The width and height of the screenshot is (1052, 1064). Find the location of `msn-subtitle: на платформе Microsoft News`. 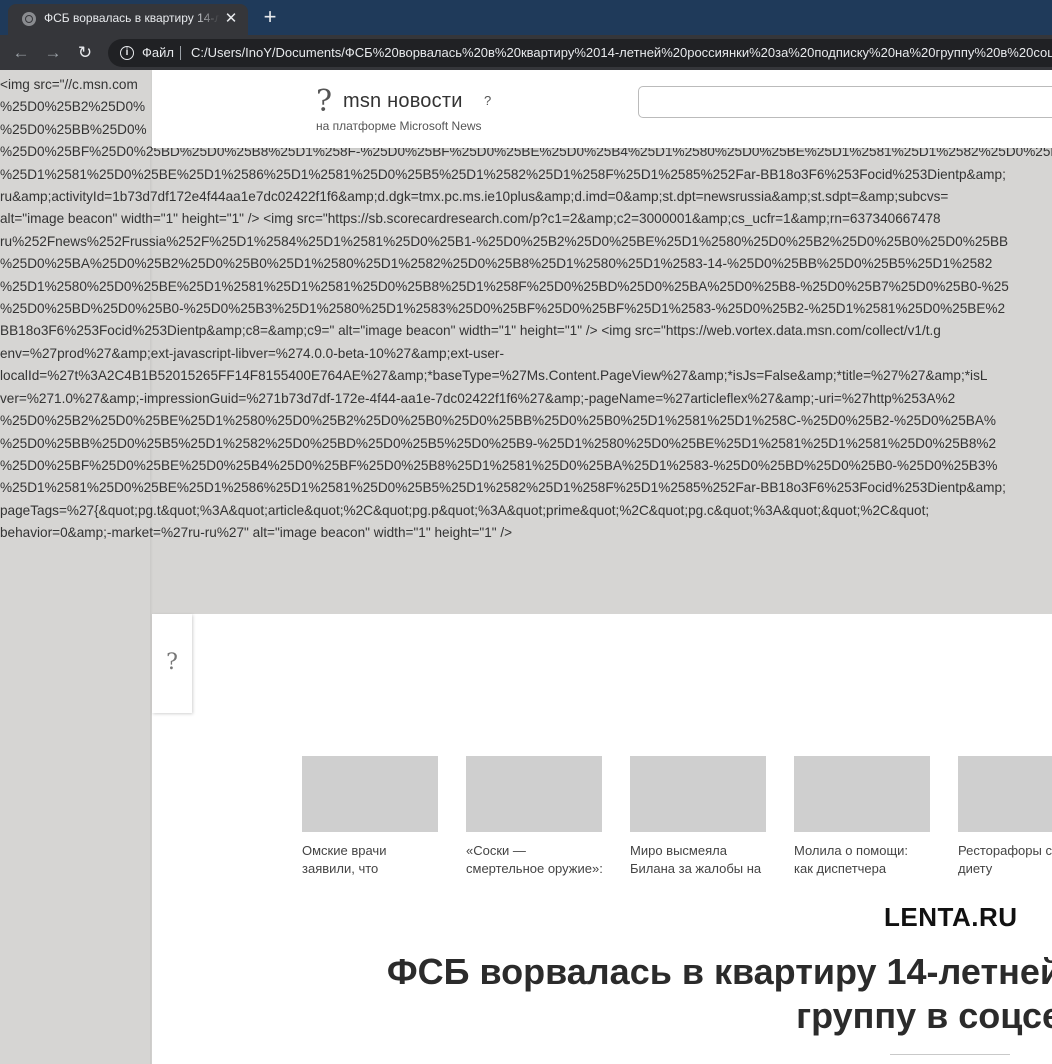

msn-subtitle: на платформе Microsoft News is located at coordinates (399, 126).